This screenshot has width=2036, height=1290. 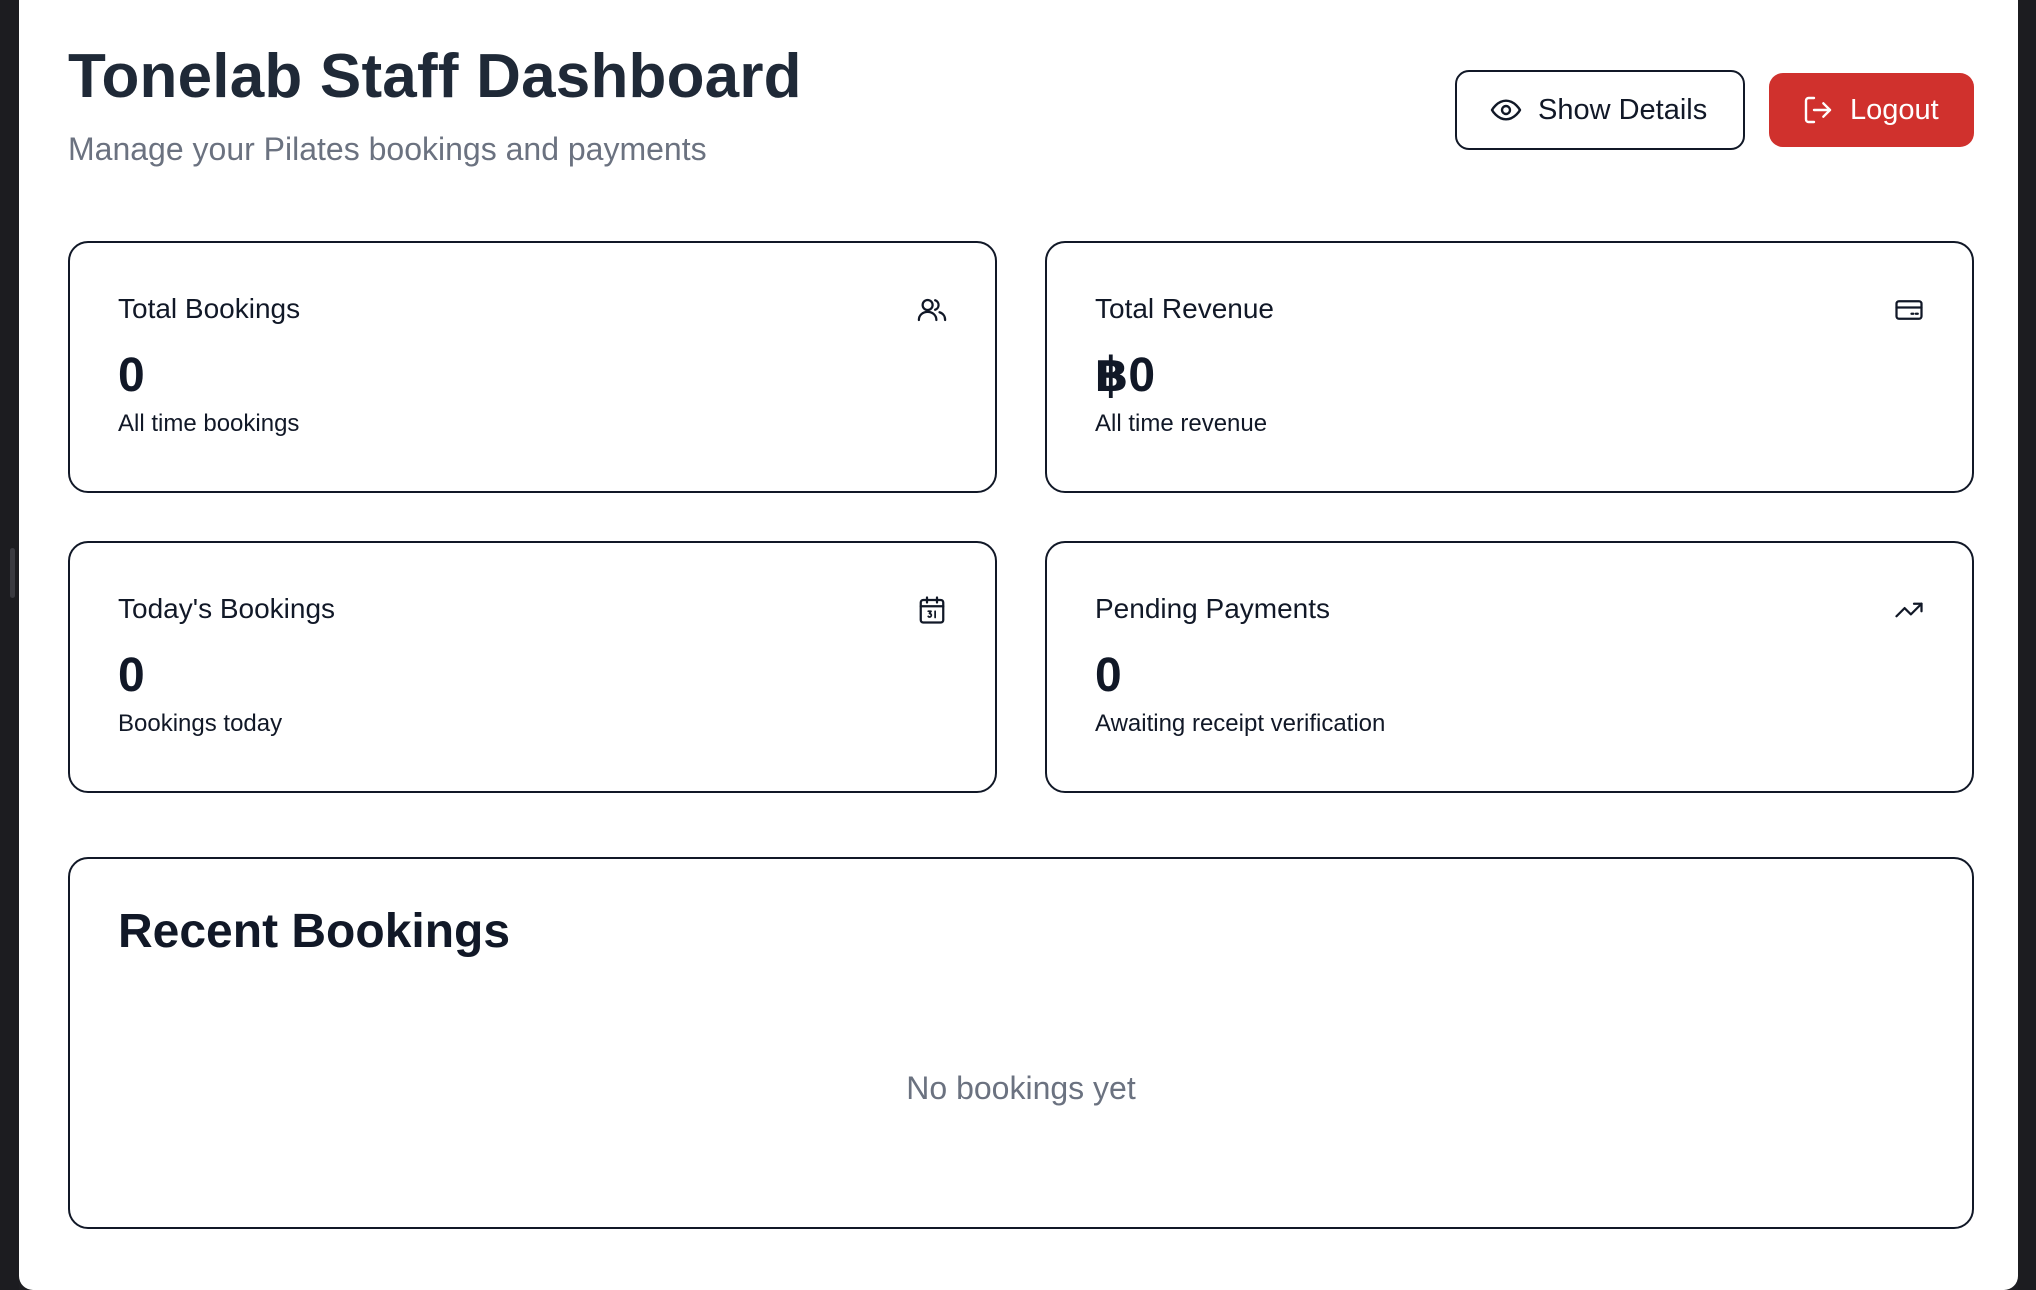 I want to click on stat-label: Pending Payments, so click(x=1213, y=608).